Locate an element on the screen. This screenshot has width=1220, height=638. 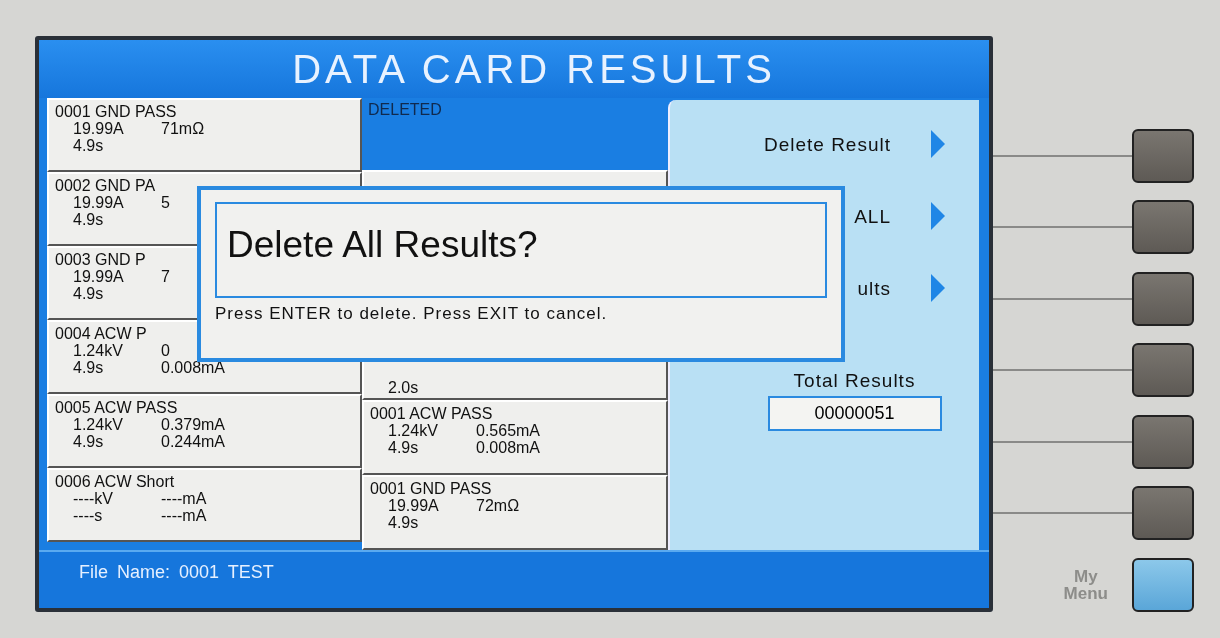
menu-item: ALL is located at coordinates (872, 217).